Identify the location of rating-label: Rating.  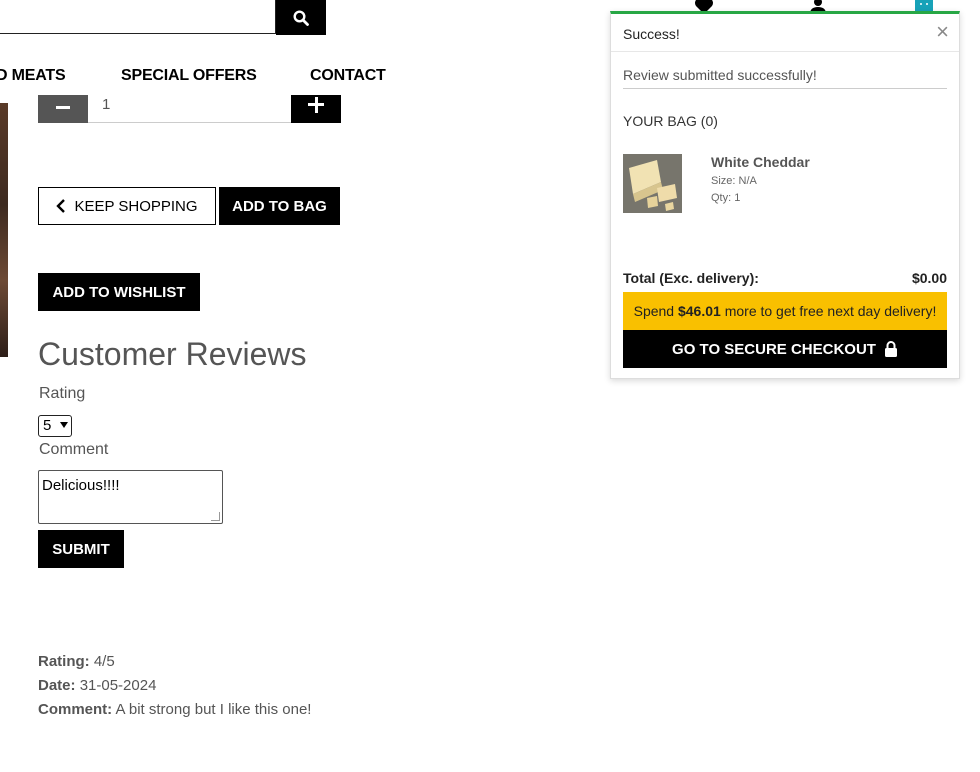
(62, 393).